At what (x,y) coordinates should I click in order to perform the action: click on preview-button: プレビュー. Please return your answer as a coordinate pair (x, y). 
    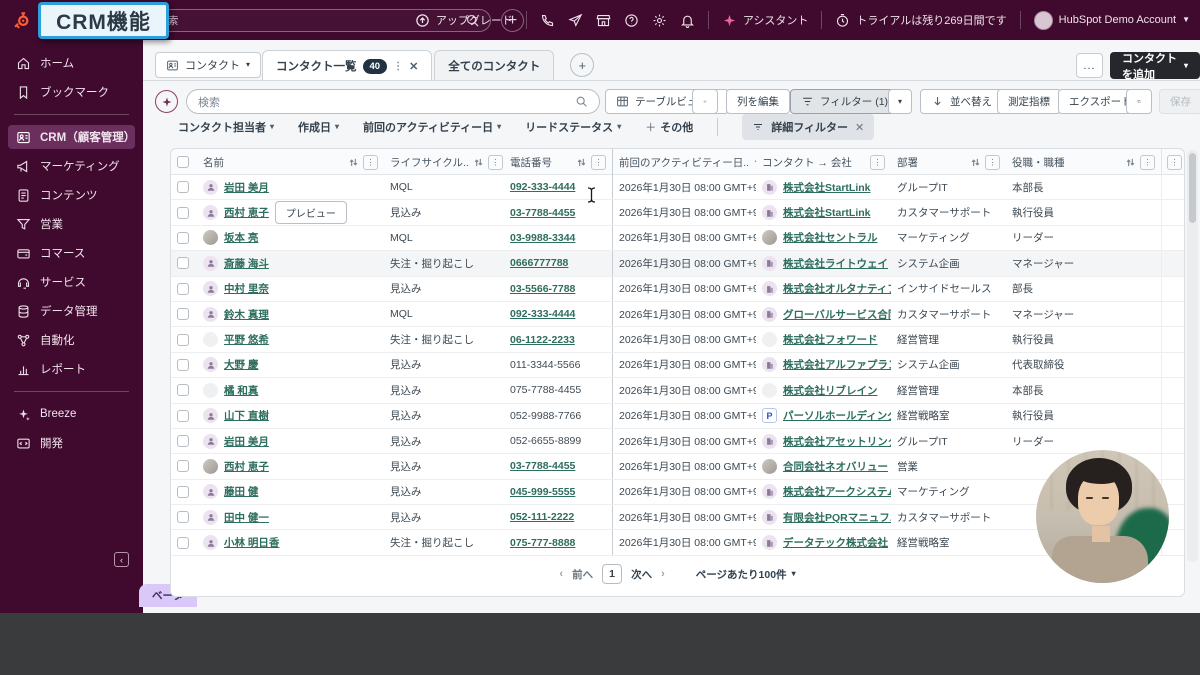
    Looking at the image, I should click on (310, 213).